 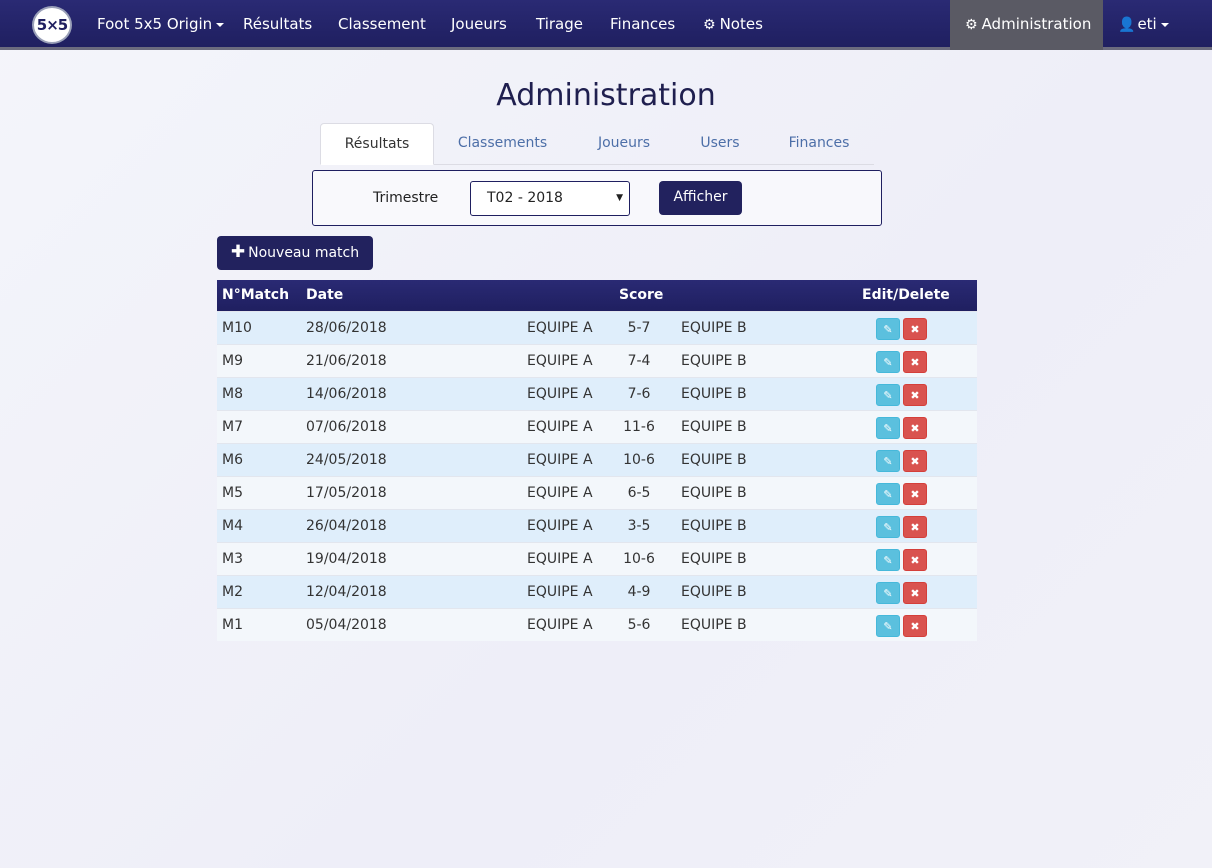 I want to click on caret-down-icon, so click(x=220, y=24).